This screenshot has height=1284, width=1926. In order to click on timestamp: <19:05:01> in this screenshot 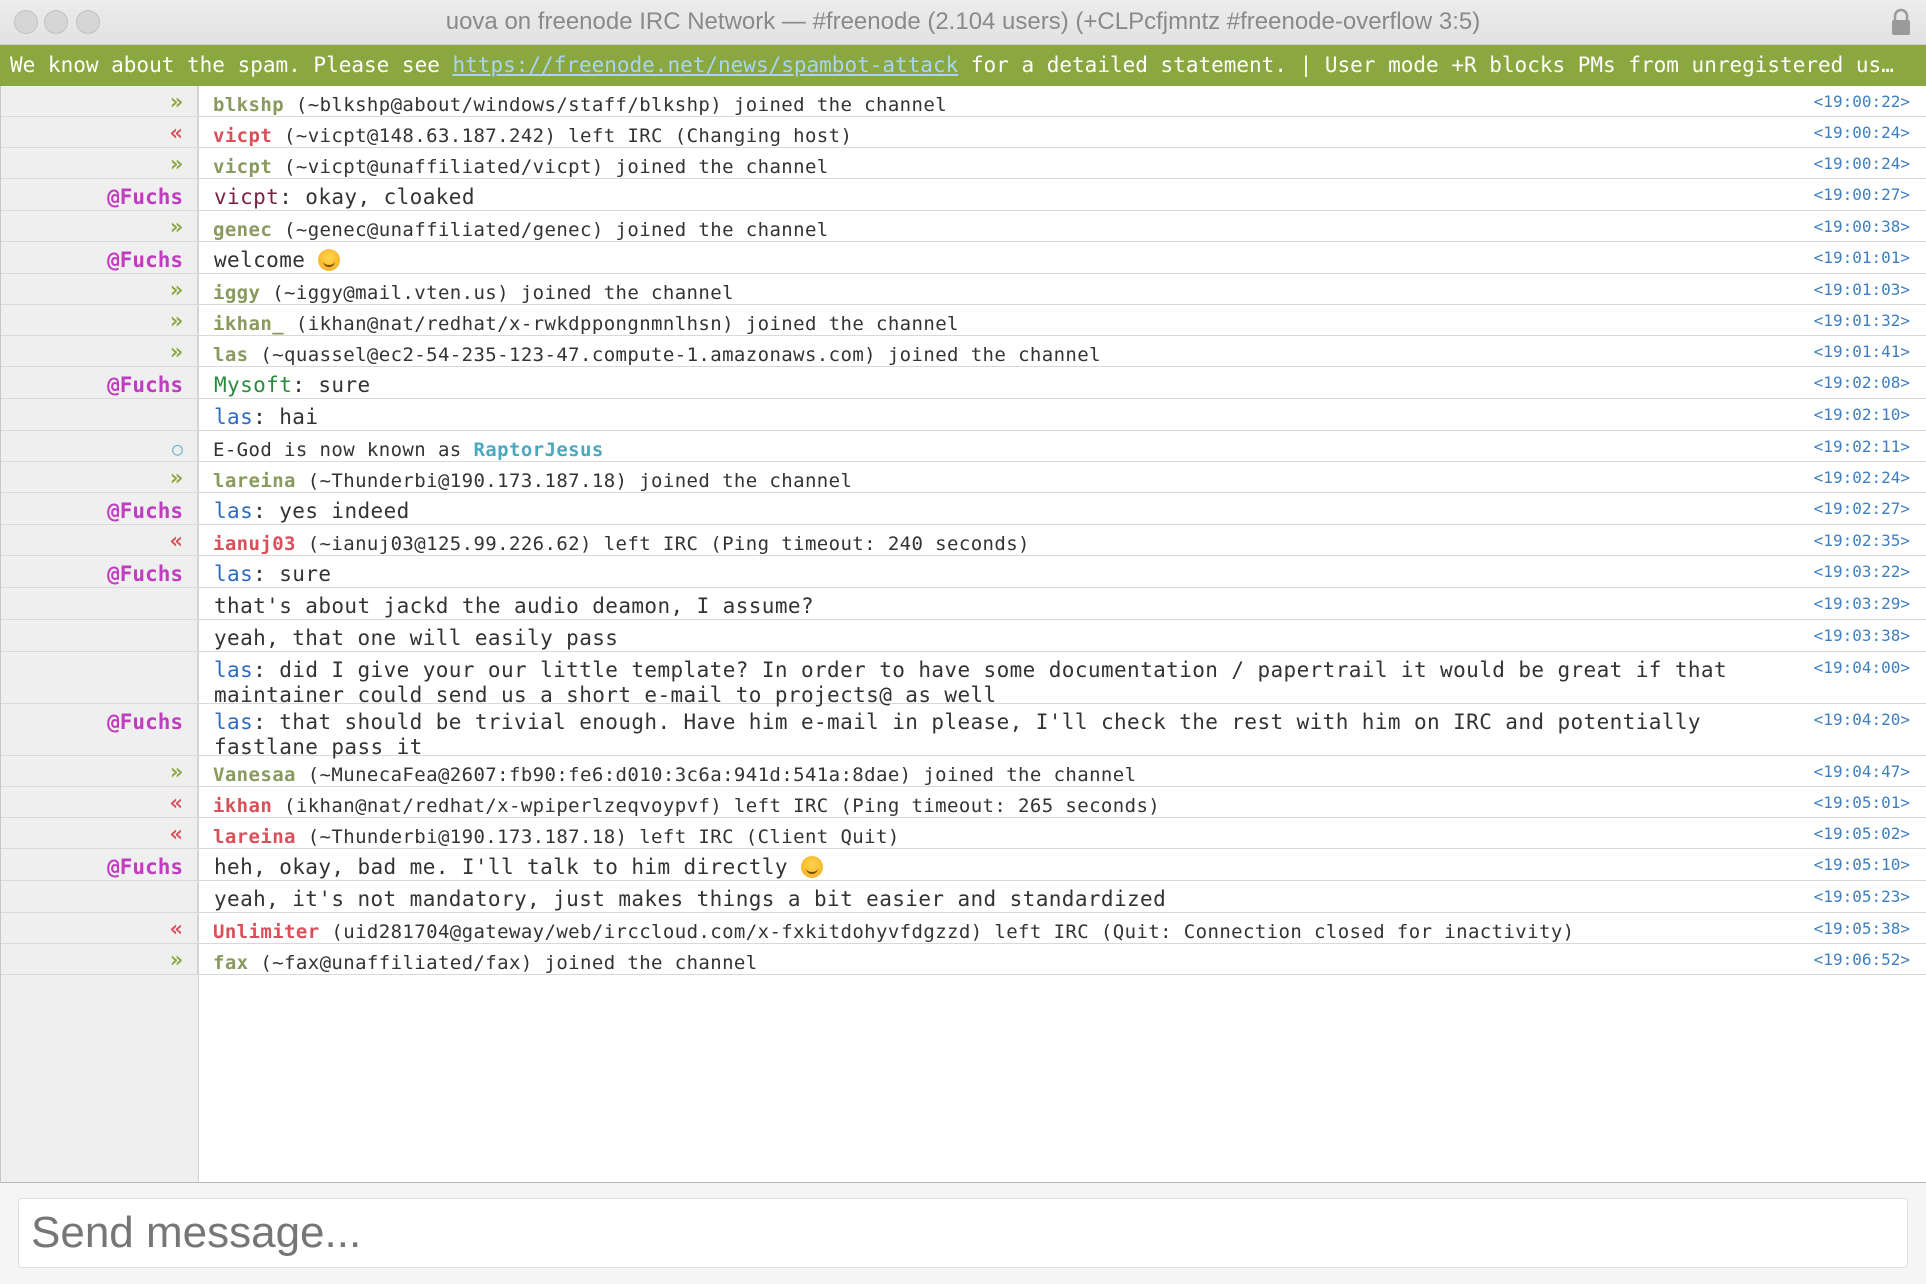, I will do `click(1861, 802)`.